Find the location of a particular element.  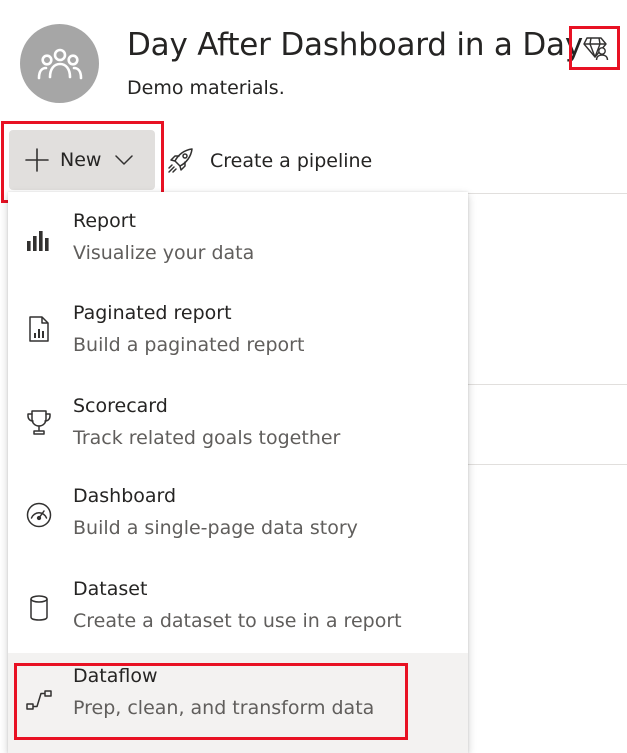

create-pipeline-button: Create a pipeline is located at coordinates (269, 161).